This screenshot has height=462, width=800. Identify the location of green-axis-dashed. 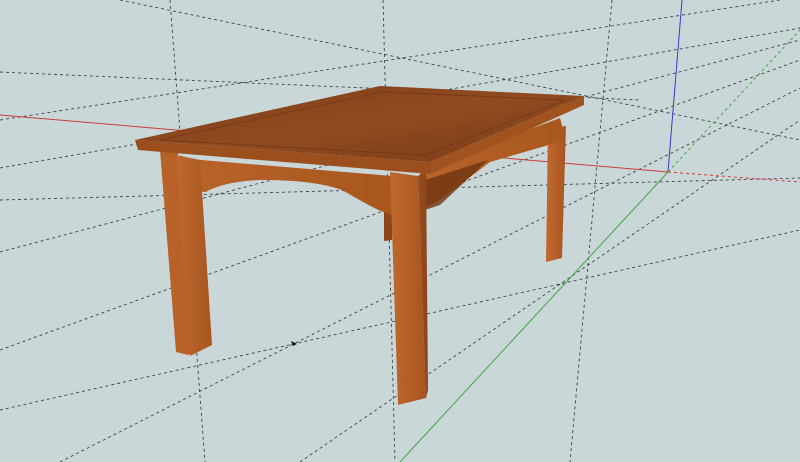
(733, 101).